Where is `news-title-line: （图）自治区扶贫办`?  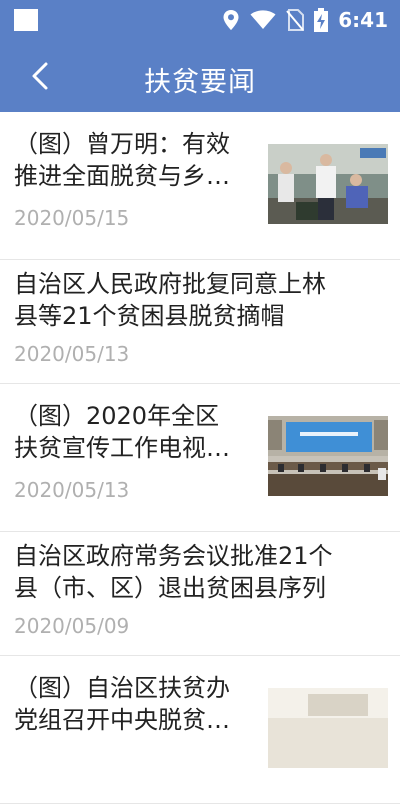
news-title-line: （图）自治区扶贫办 is located at coordinates (122, 688).